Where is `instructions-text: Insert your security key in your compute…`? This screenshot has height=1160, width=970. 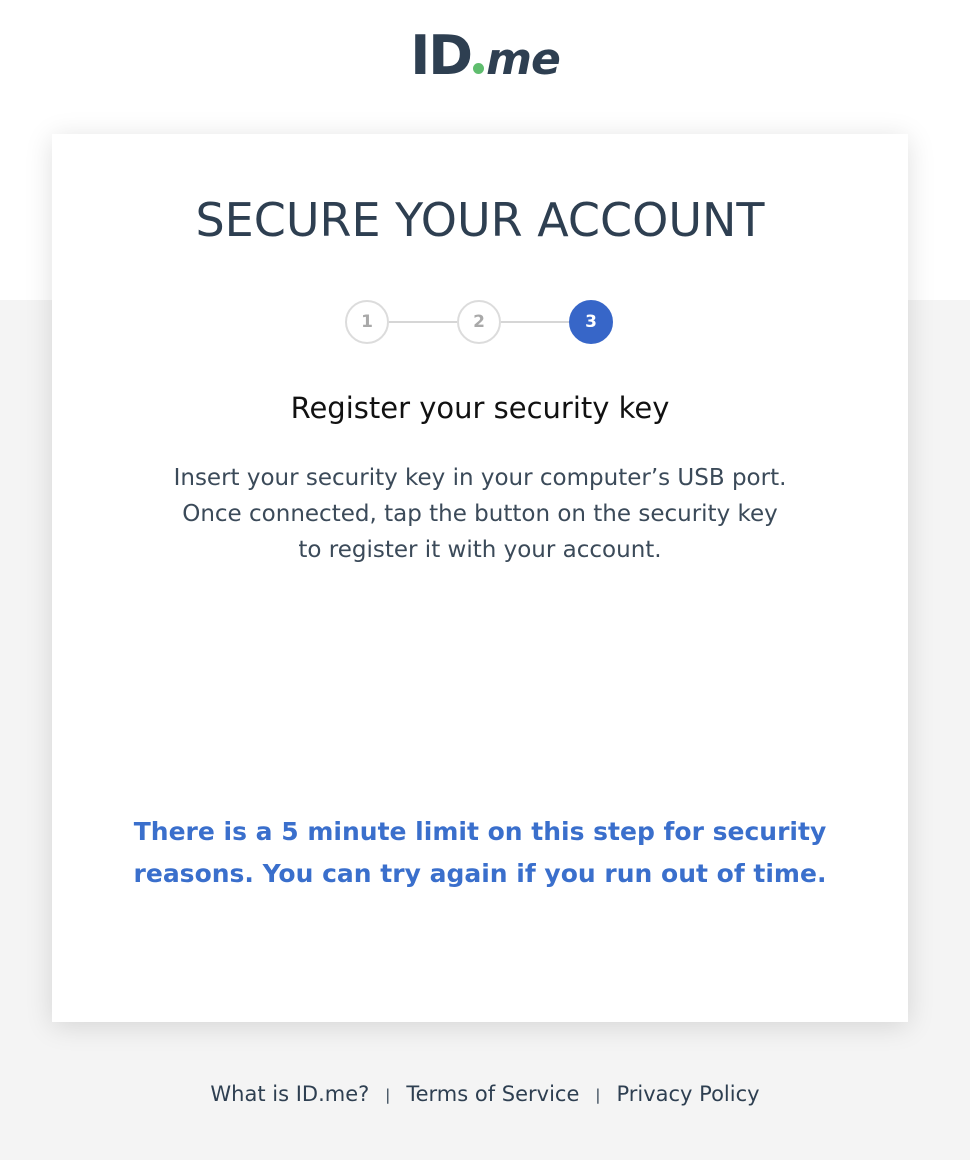
instructions-text: Insert your security key in your compute… is located at coordinates (480, 514).